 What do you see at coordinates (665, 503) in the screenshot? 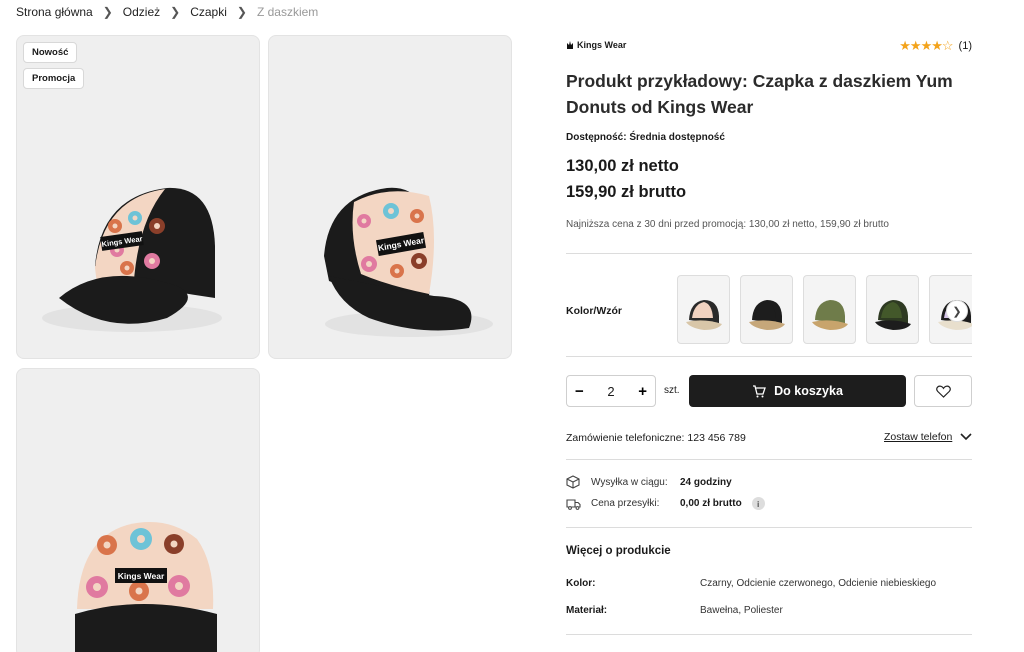
I see `shipping-cost-row: Cena przesyłki: 0,00 zł brutto i` at bounding box center [665, 503].